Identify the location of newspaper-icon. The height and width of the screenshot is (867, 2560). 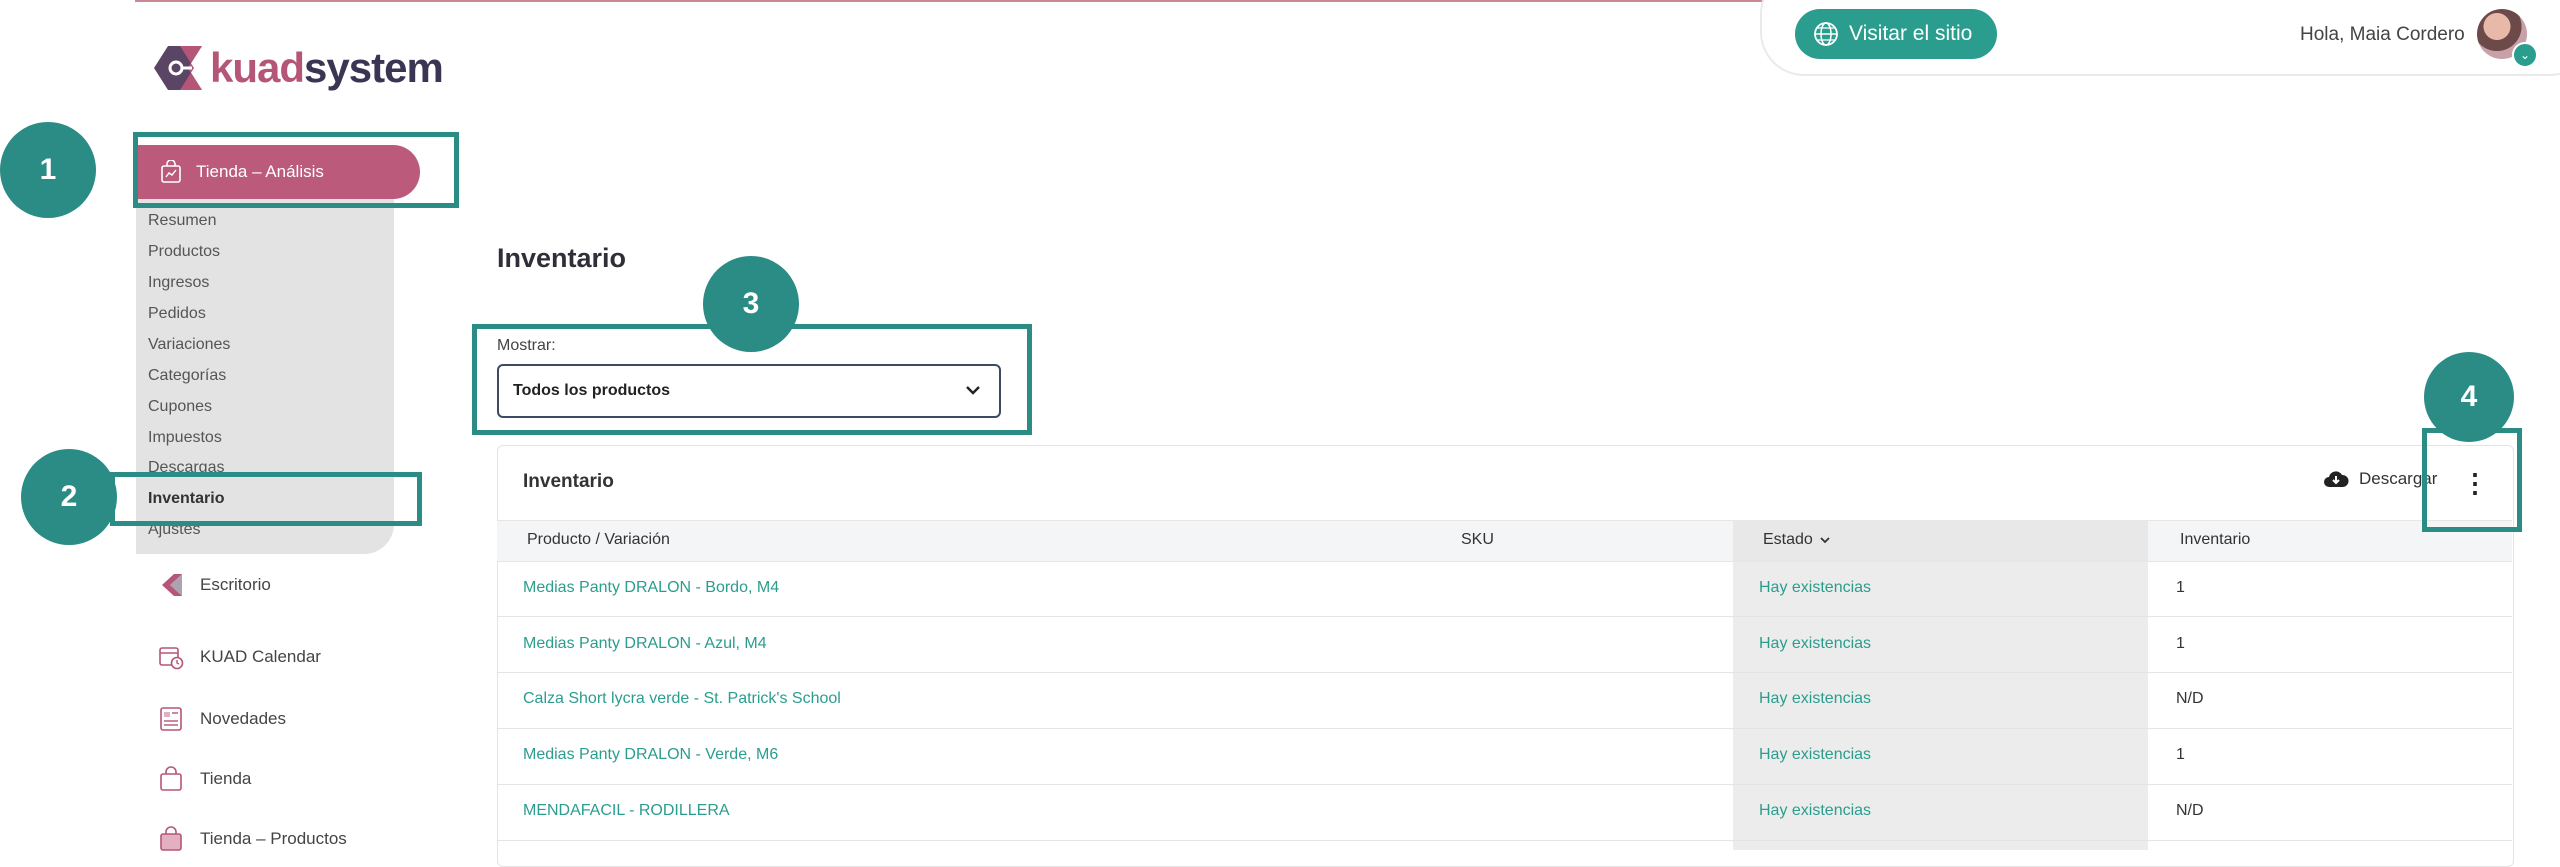
(171, 719).